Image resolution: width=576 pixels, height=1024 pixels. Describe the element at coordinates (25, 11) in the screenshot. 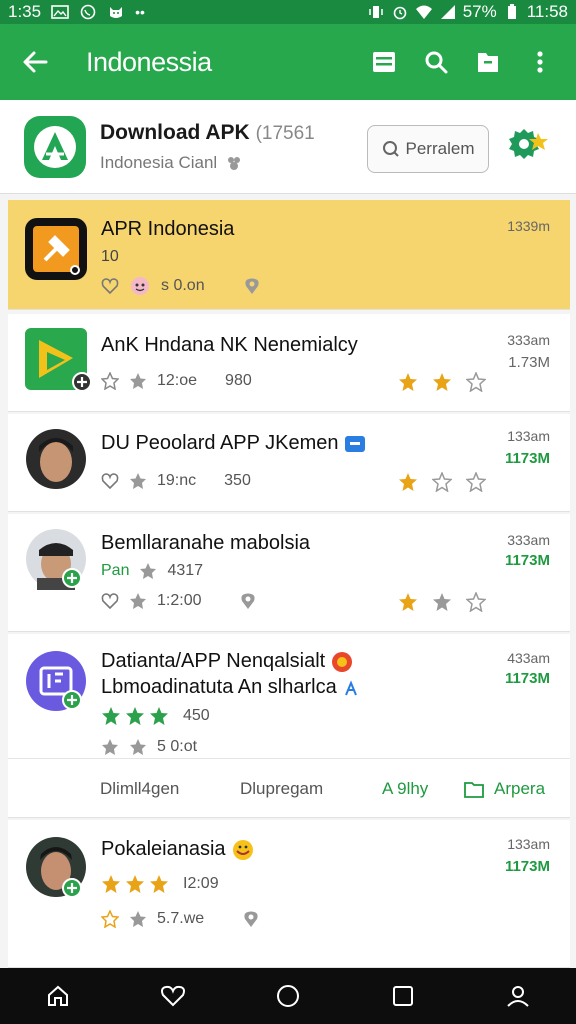

I see `status-time-left: 1:35` at that location.